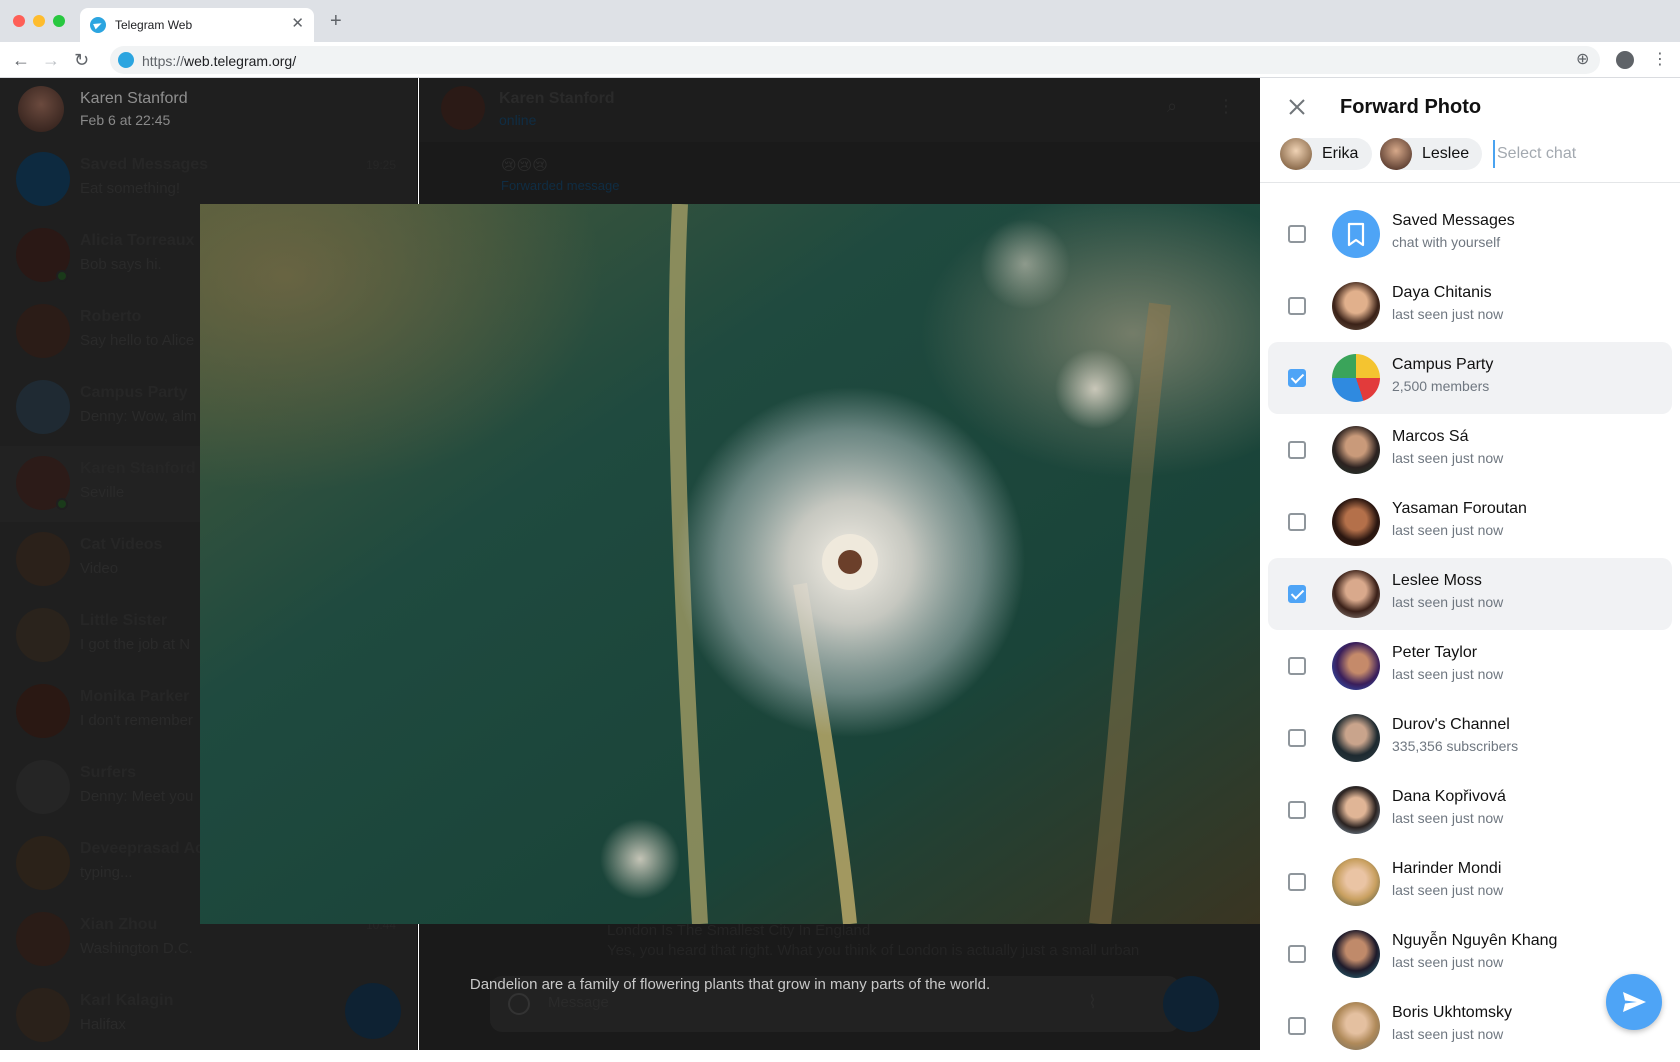  I want to click on attach-icon: ⌇, so click(1092, 1002).